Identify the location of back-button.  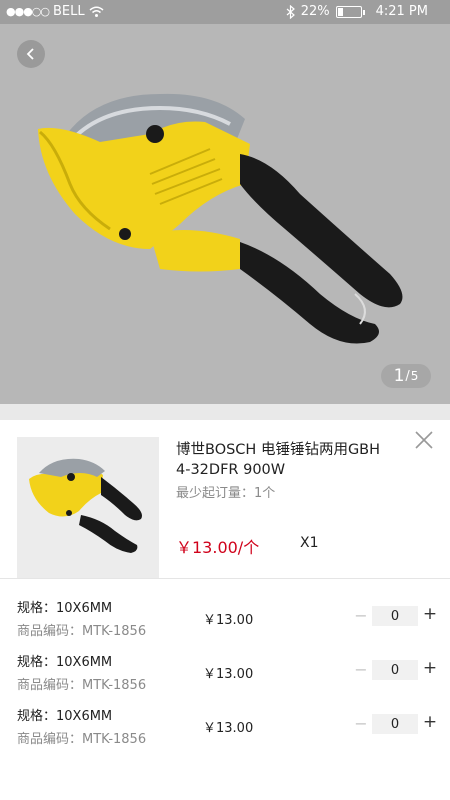
(31, 54).